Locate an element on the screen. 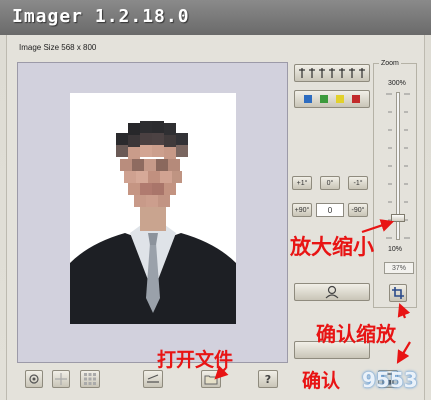 The height and width of the screenshot is (400, 431). rotate-zero-button: 0° is located at coordinates (330, 183).